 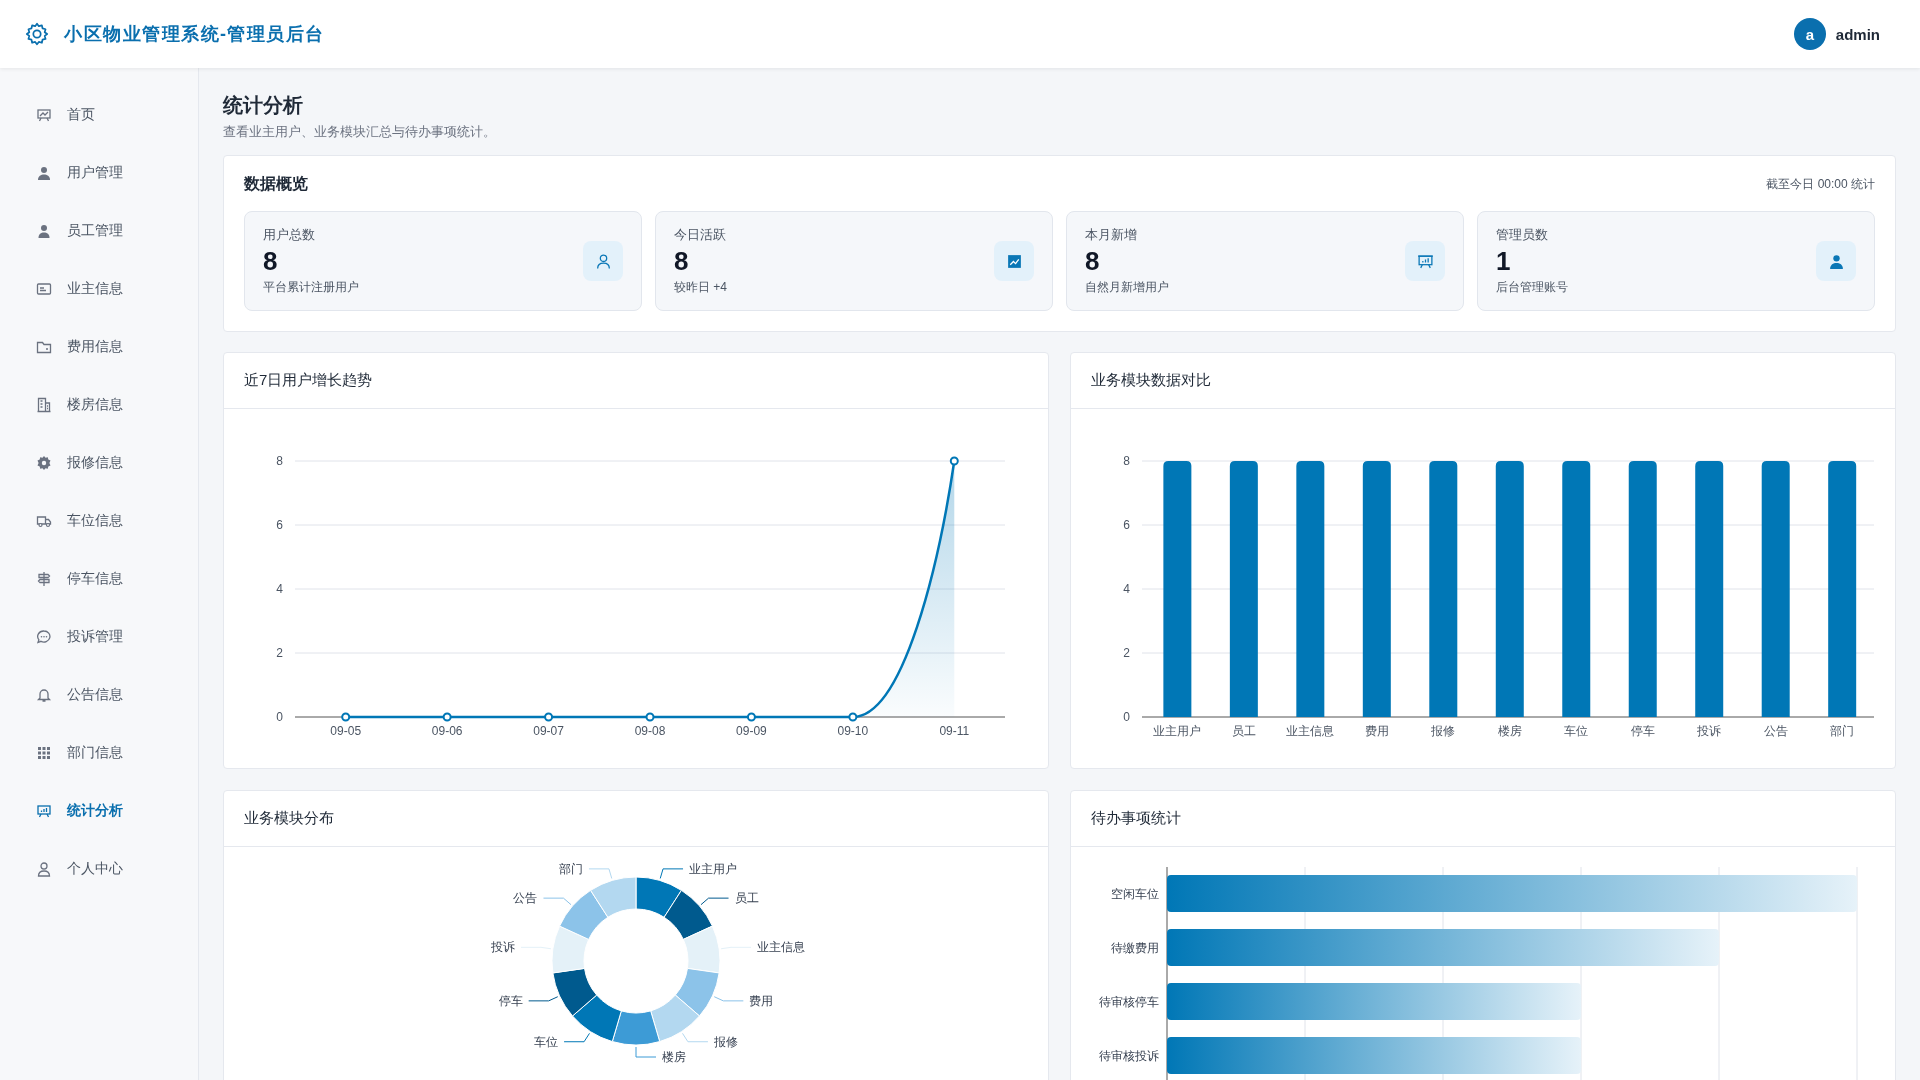 What do you see at coordinates (1129, 1056) in the screenshot?
I see `axis-label: 待审核投诉` at bounding box center [1129, 1056].